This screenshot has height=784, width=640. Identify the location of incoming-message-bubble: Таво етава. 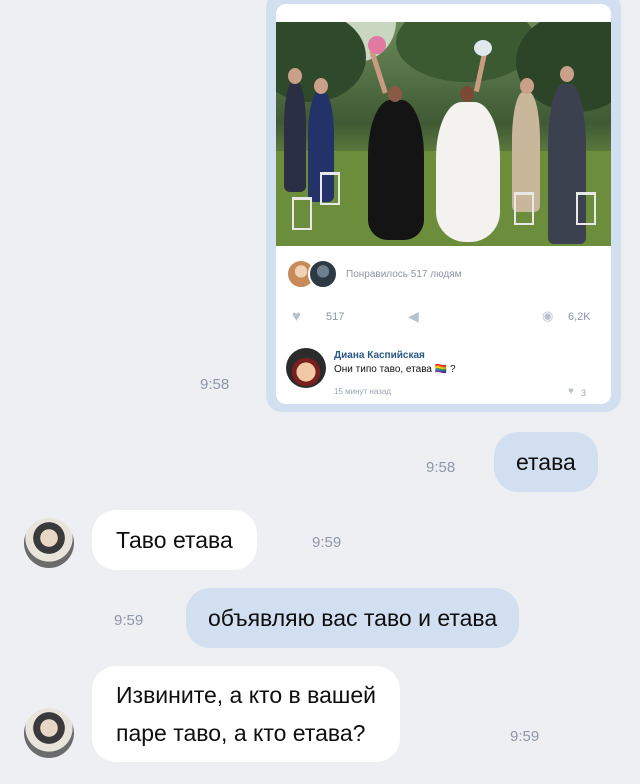
(174, 540).